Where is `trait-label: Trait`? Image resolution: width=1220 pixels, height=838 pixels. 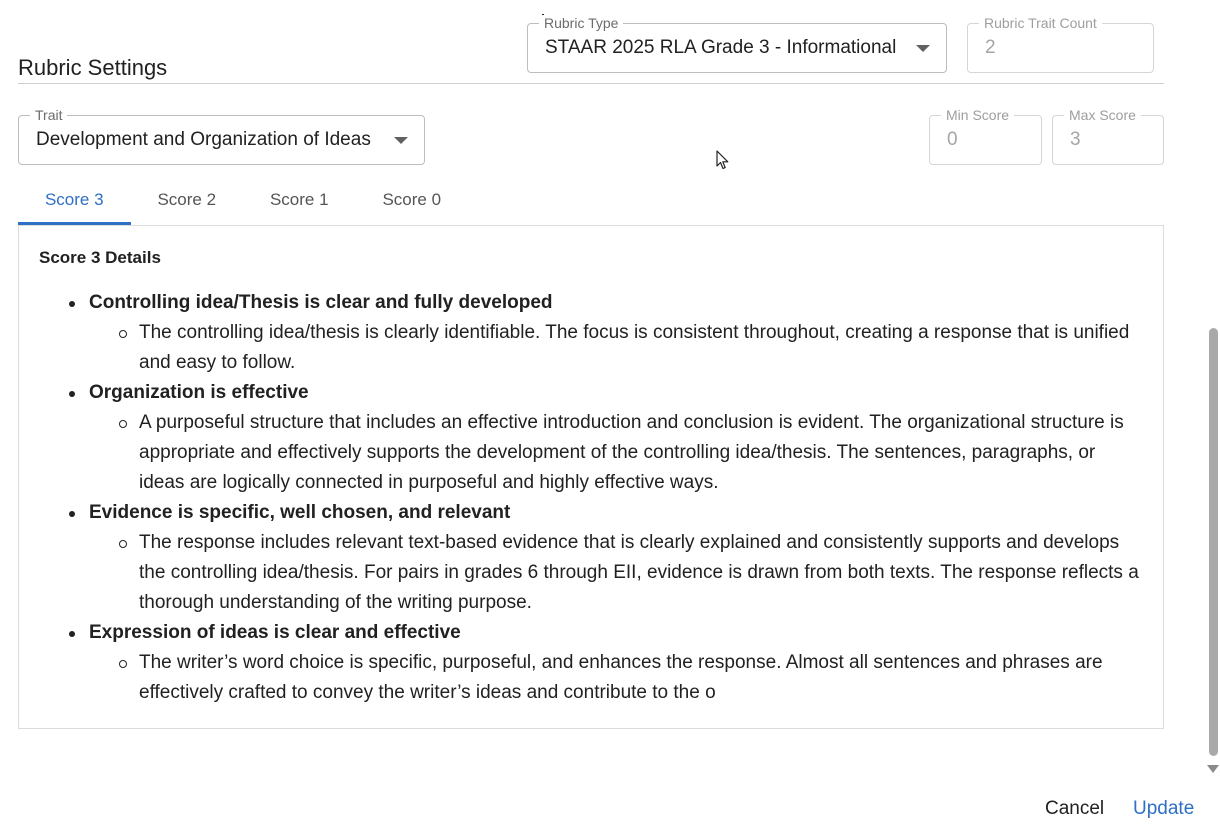 trait-label: Trait is located at coordinates (49, 115).